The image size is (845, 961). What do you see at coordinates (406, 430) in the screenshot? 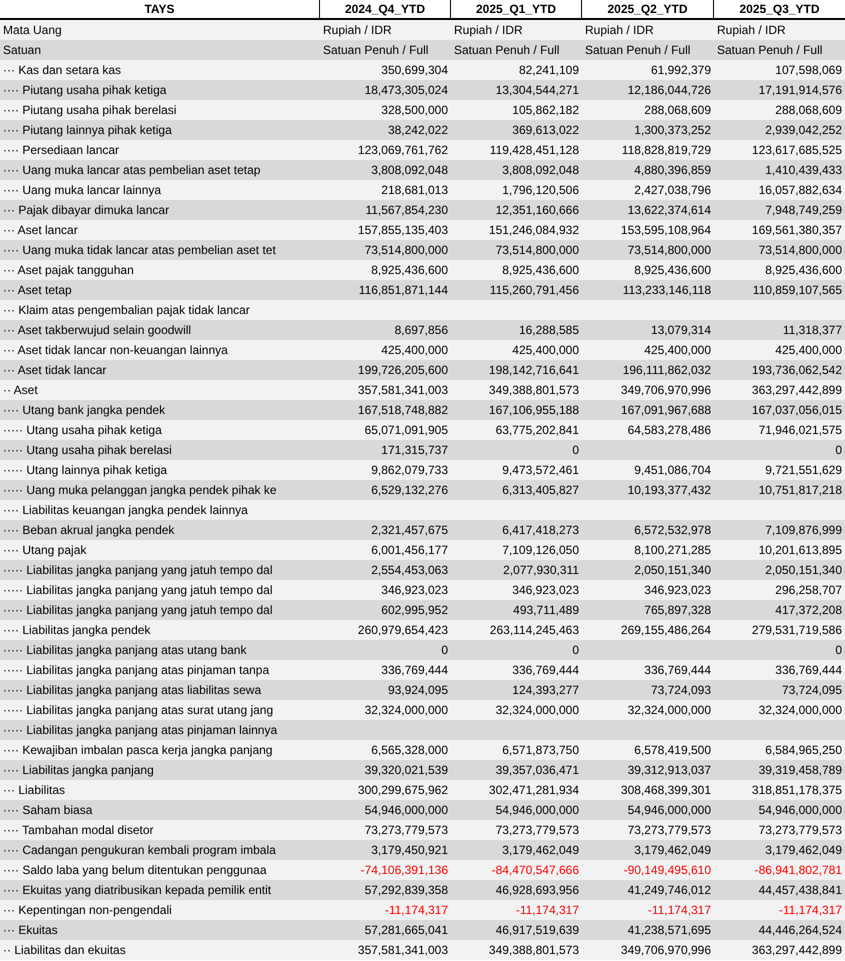
I see `table-cell-text: 65,071,091,905` at bounding box center [406, 430].